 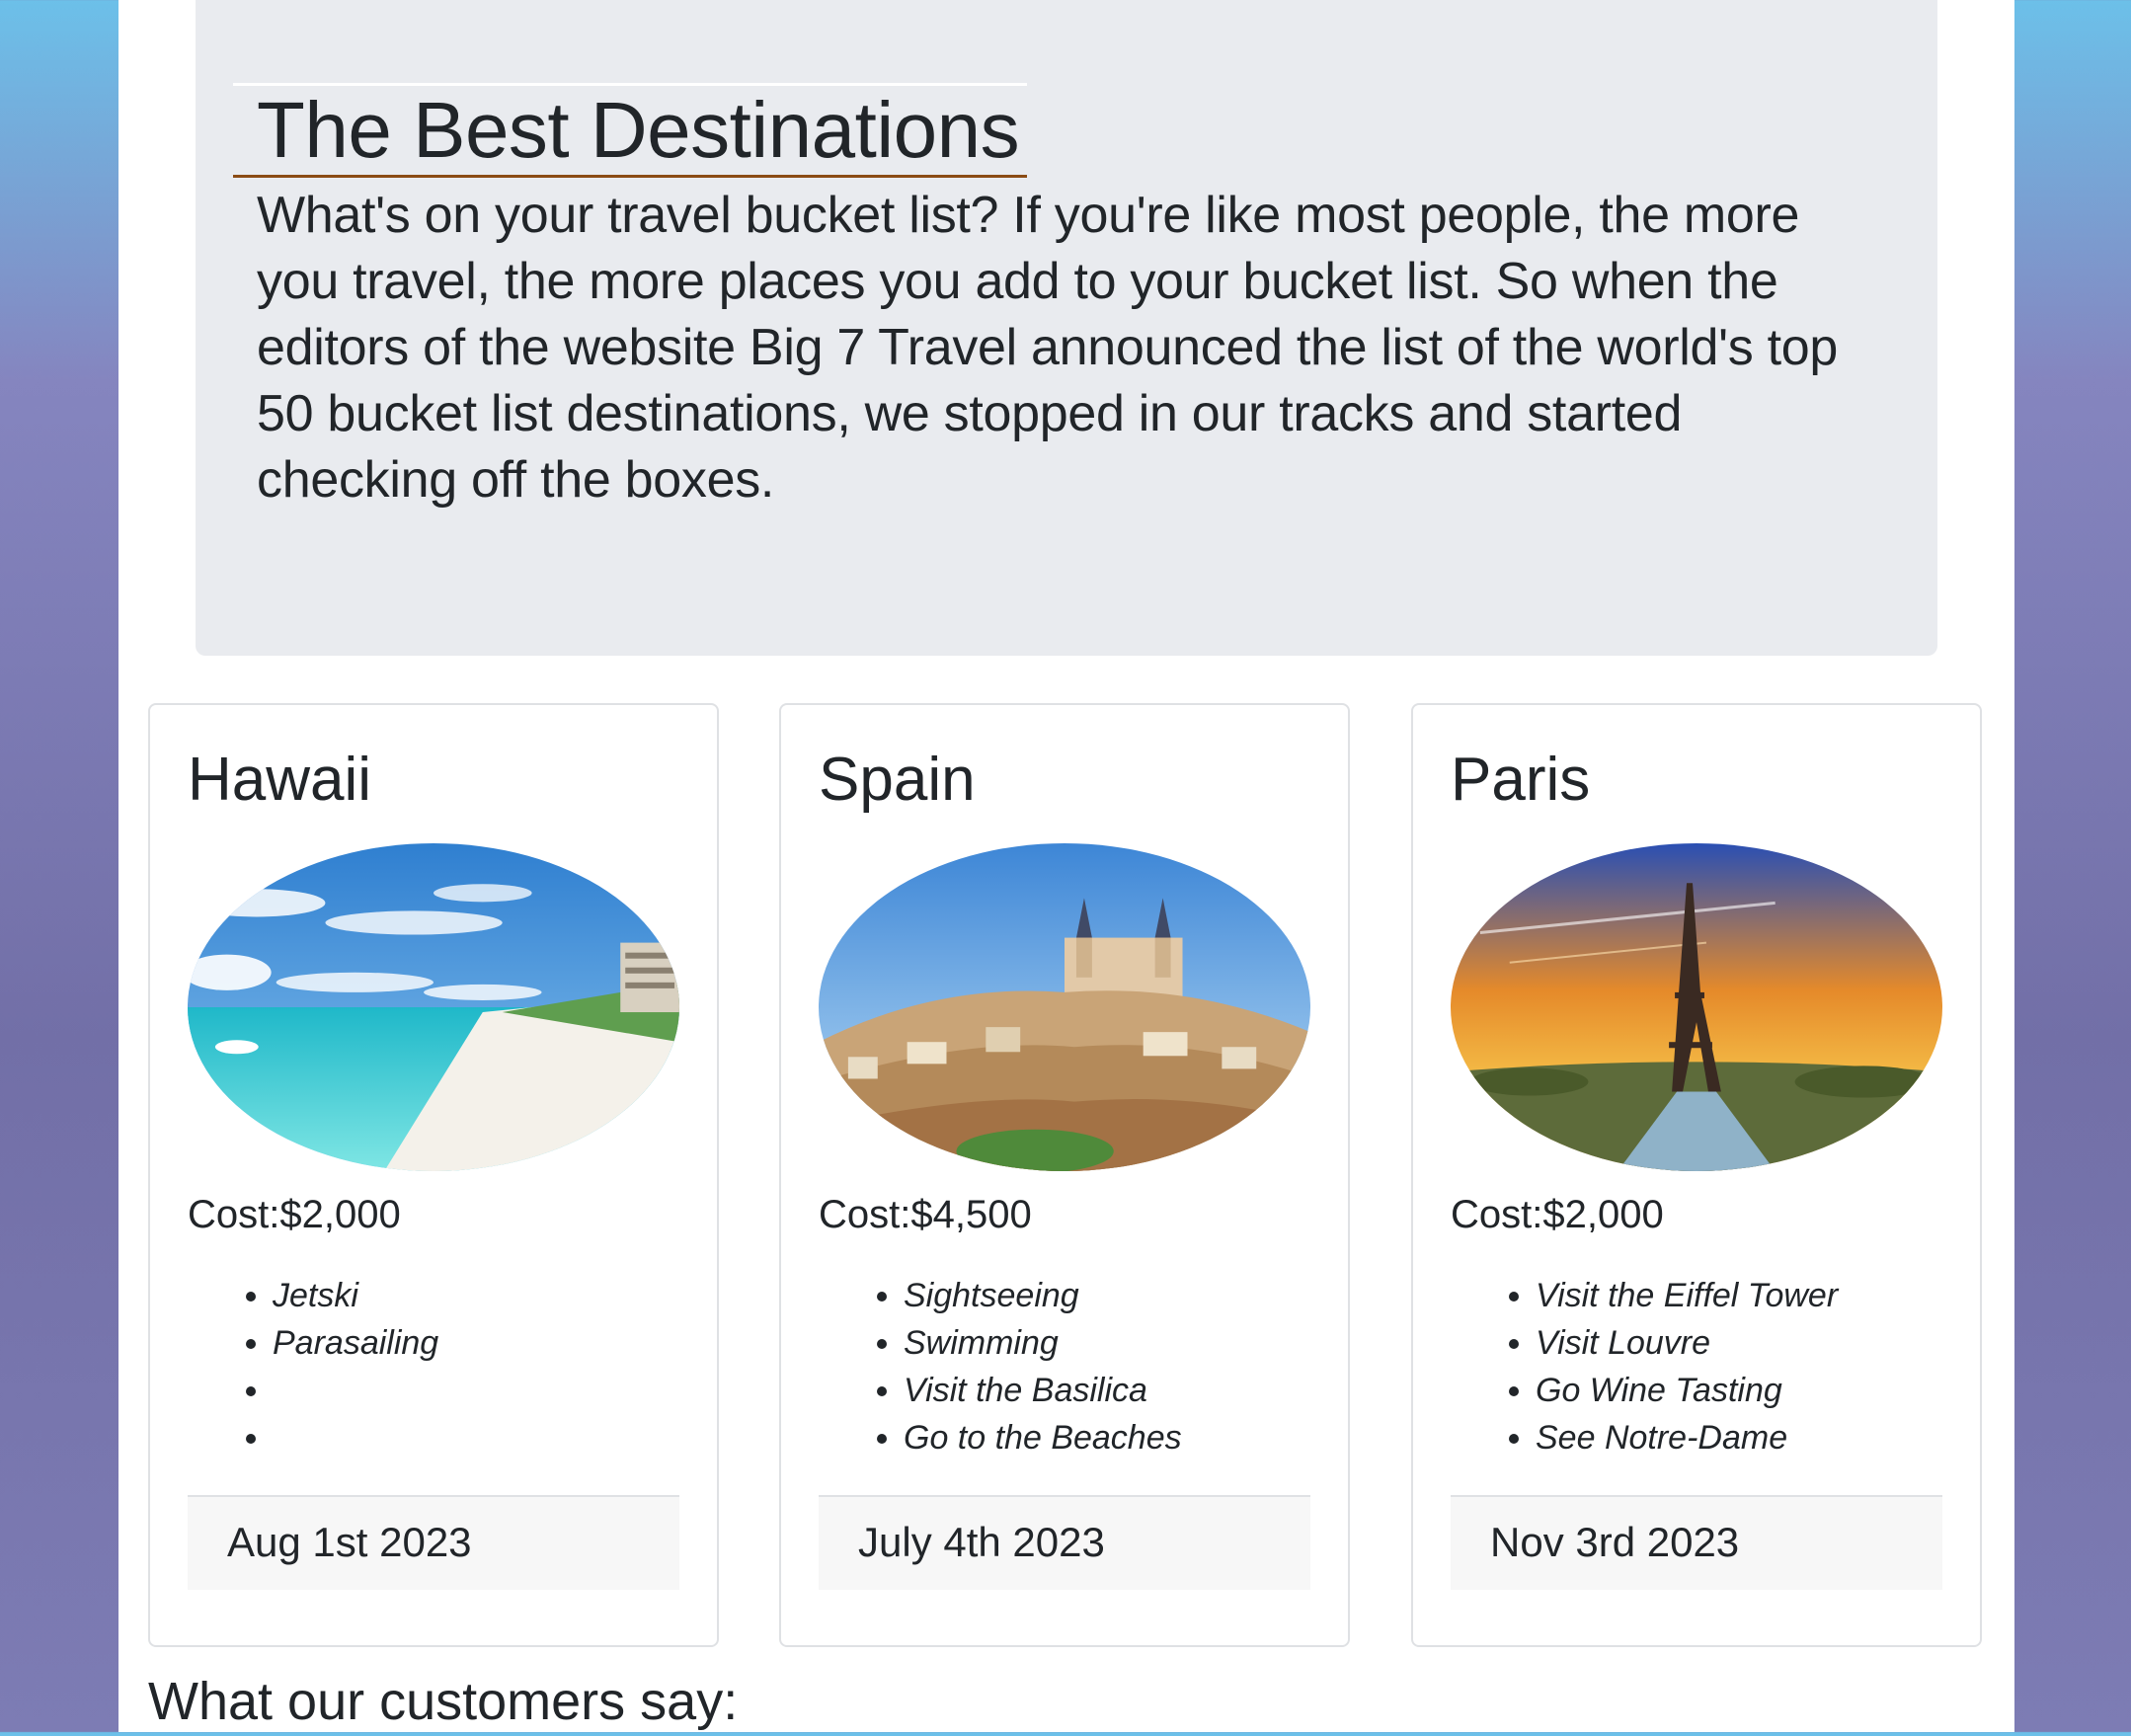 I want to click on activity-item: See Notre-Dame, so click(x=1687, y=1437).